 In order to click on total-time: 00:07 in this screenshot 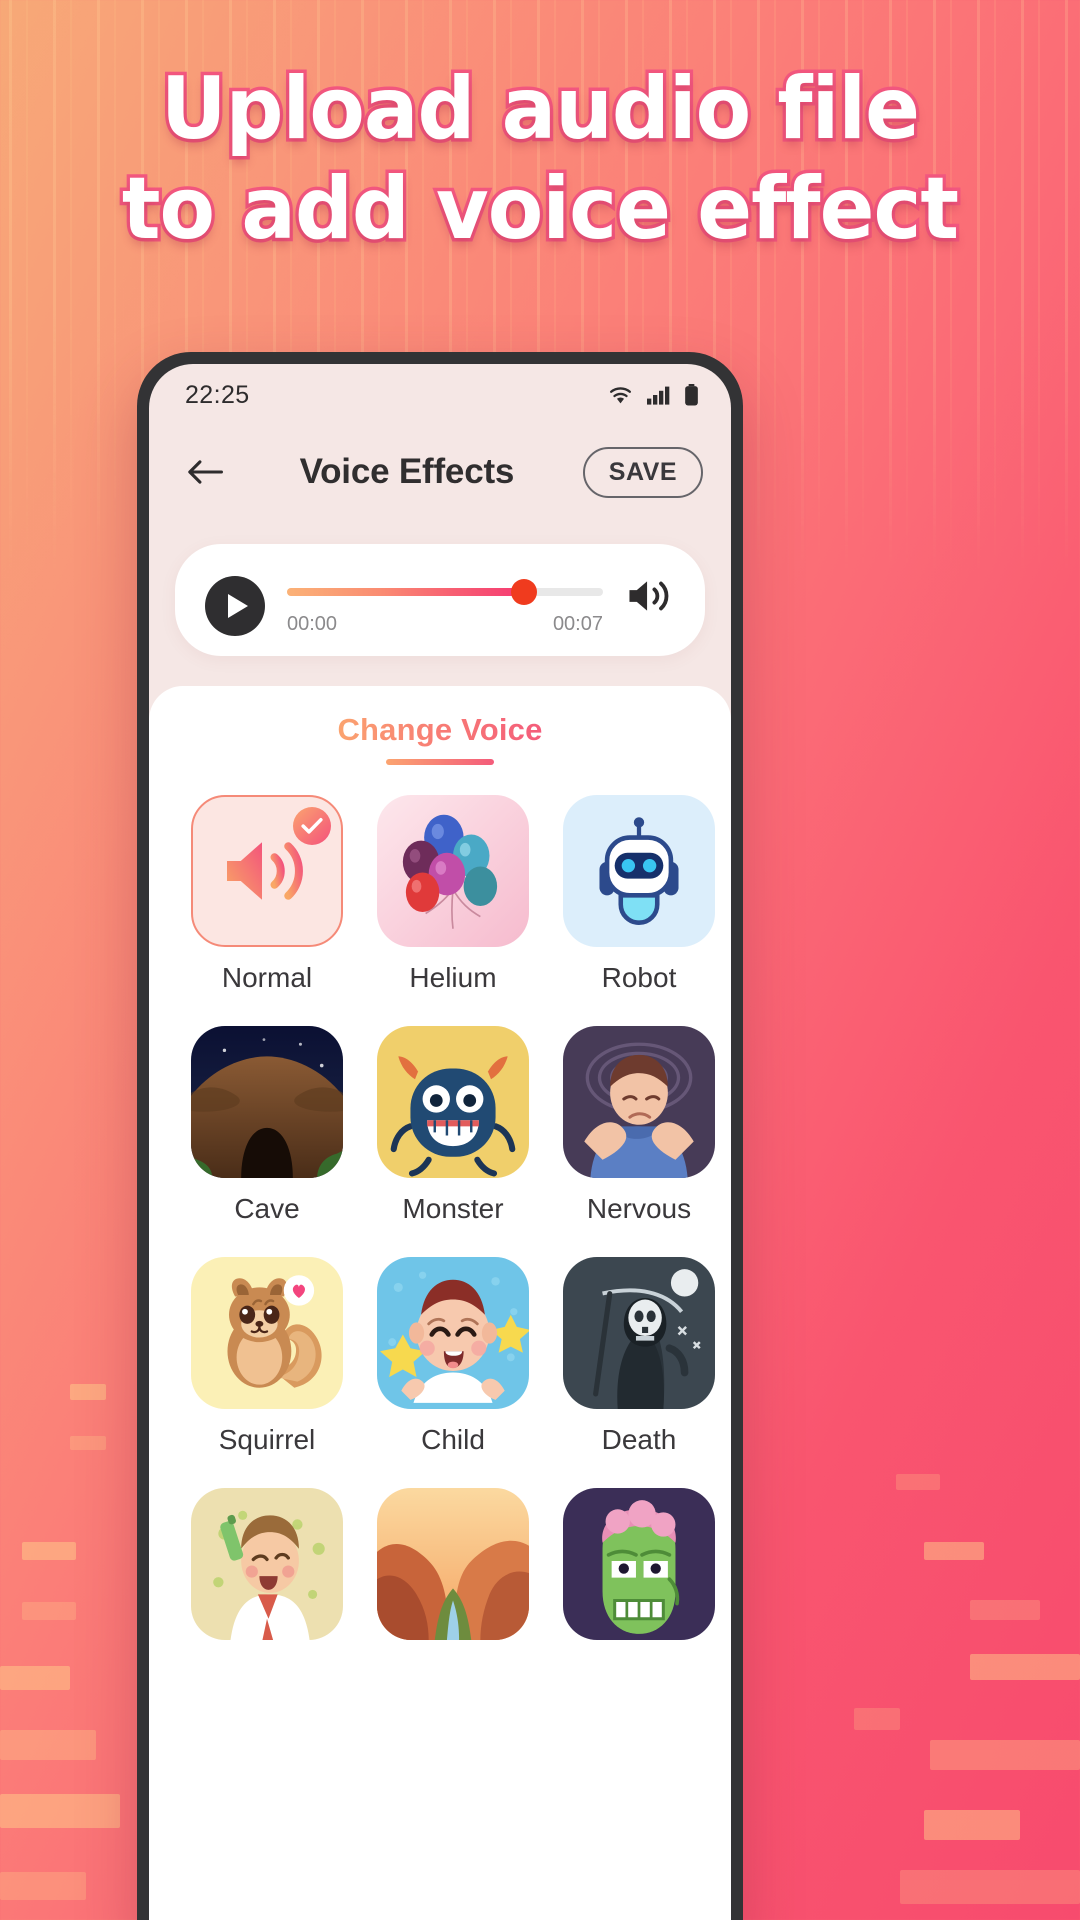, I will do `click(577, 624)`.